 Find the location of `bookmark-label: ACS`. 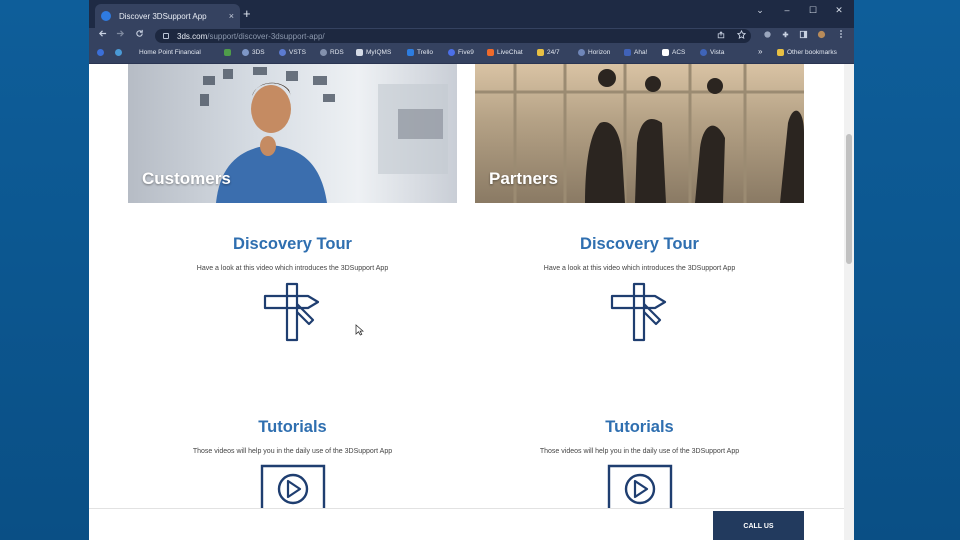

bookmark-label: ACS is located at coordinates (679, 52).